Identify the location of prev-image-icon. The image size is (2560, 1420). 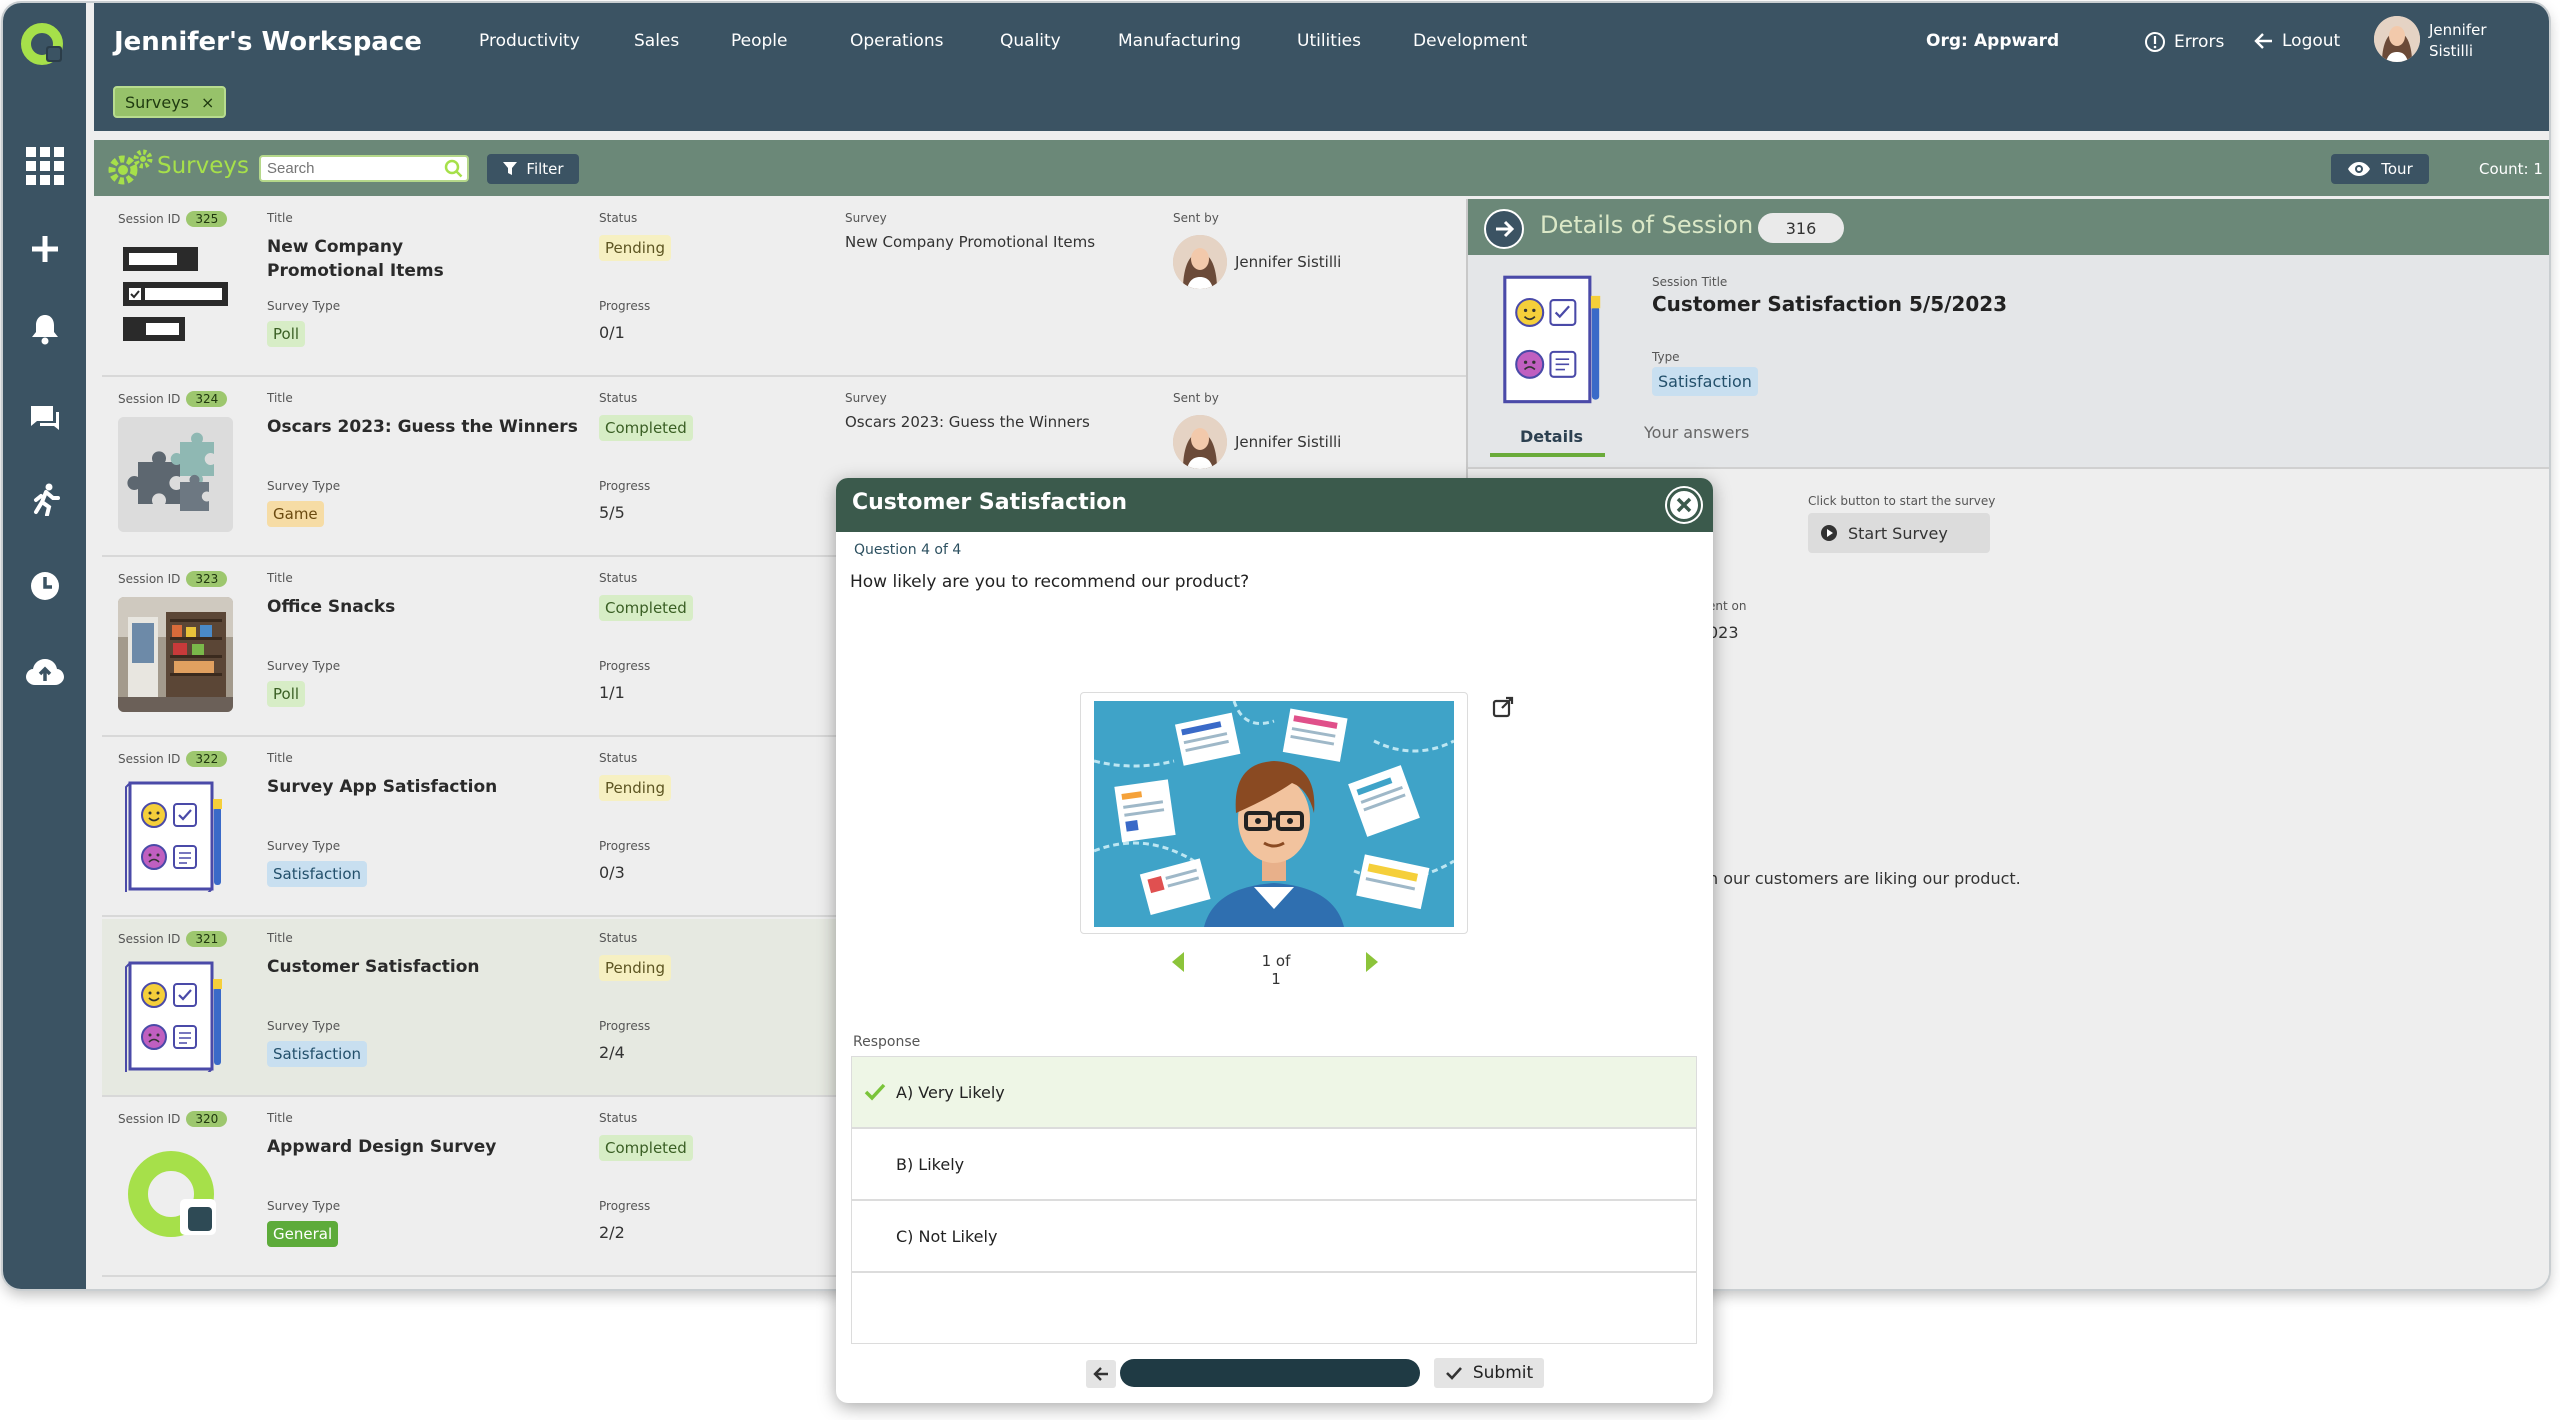
(1178, 964).